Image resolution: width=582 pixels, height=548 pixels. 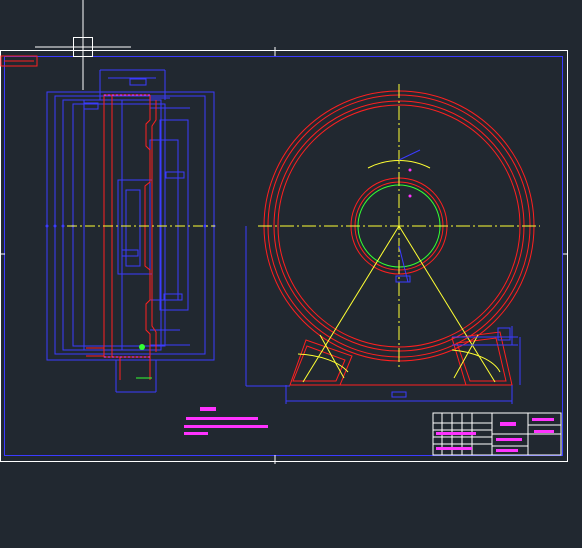 I want to click on highlight-marker, so click(x=142, y=347).